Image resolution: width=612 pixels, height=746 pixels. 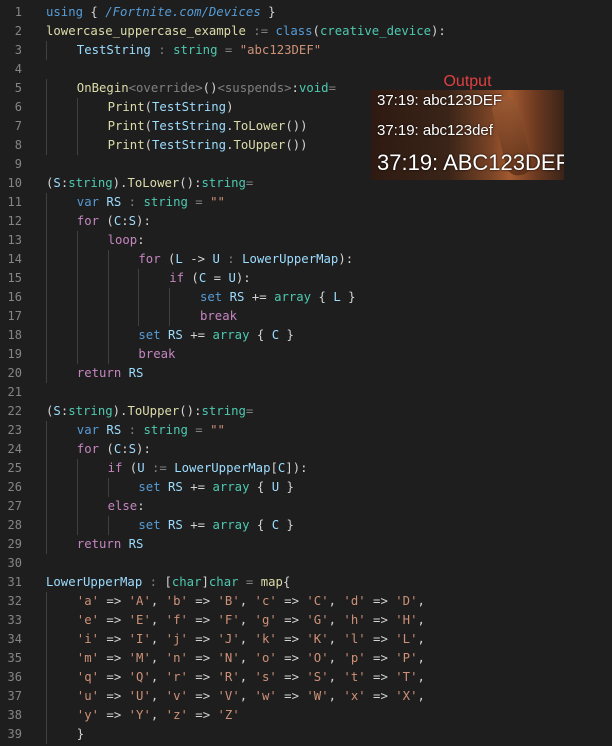 I want to click on code-line: 38 'y' => 'Y', 'z' => 'Z', so click(x=306, y=715).